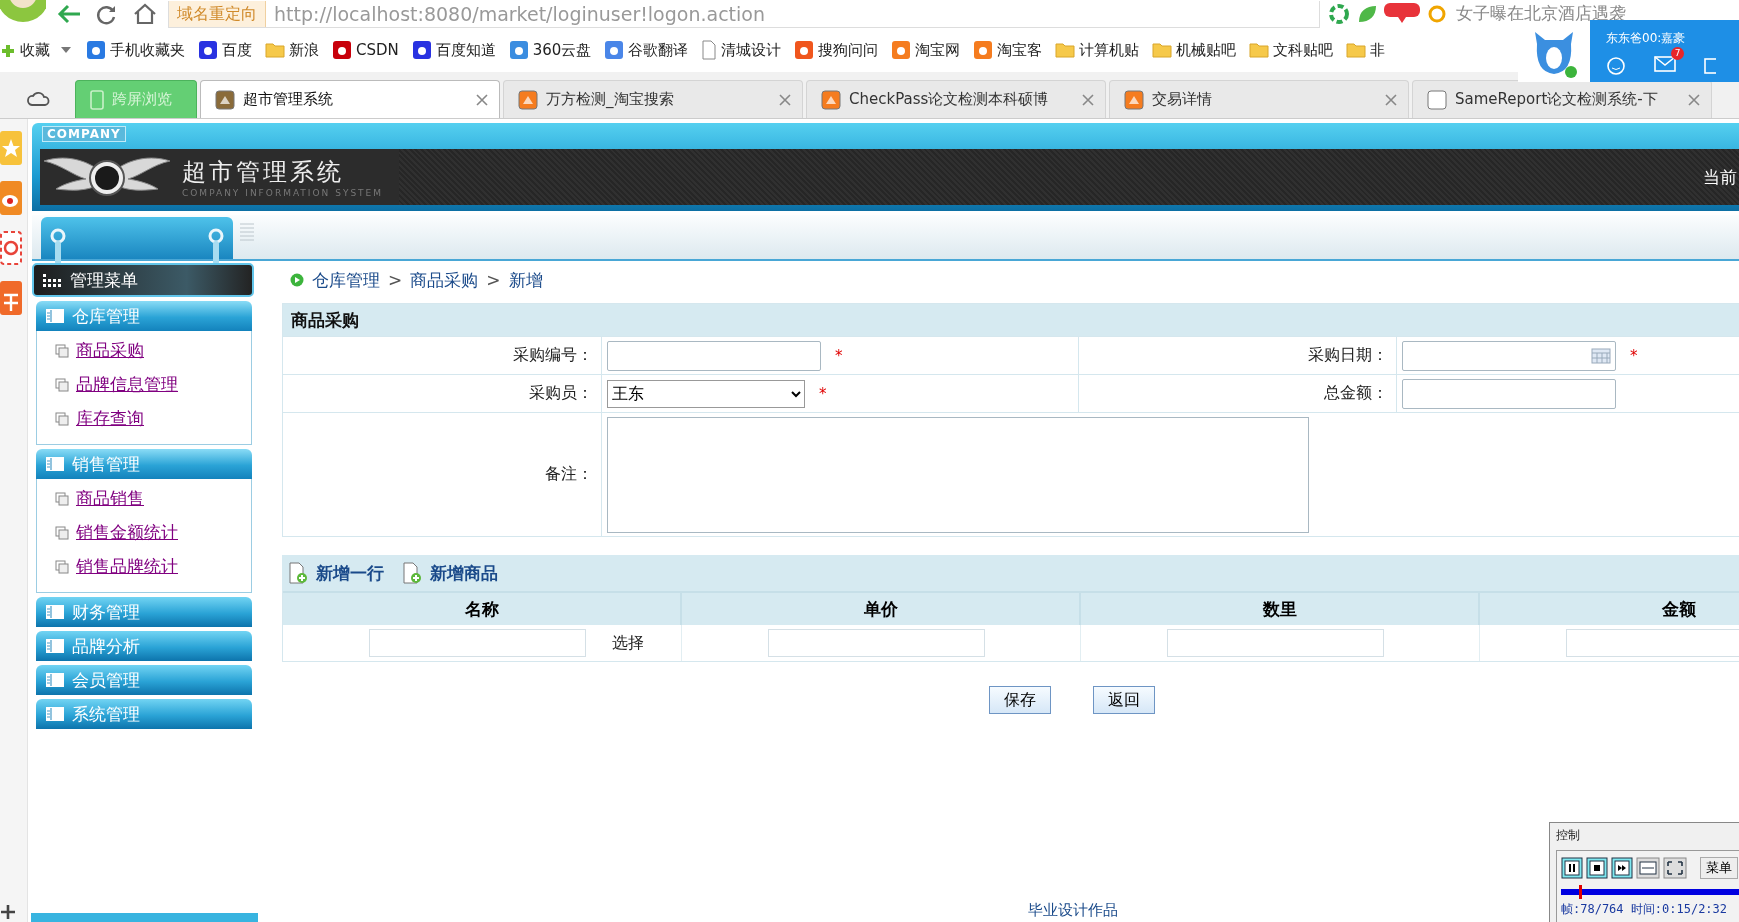  I want to click on bookmark-item: 搜狗问问, so click(836, 50).